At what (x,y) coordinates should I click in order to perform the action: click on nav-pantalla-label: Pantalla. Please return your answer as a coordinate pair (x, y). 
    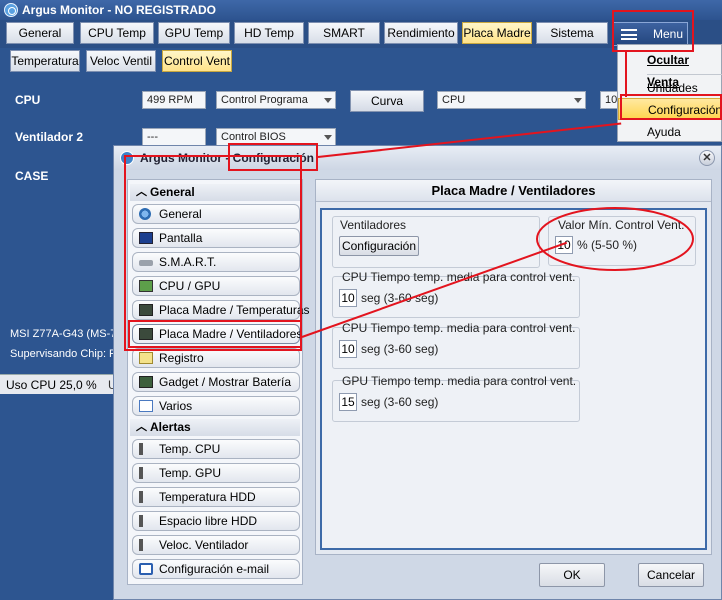
    Looking at the image, I should click on (181, 238).